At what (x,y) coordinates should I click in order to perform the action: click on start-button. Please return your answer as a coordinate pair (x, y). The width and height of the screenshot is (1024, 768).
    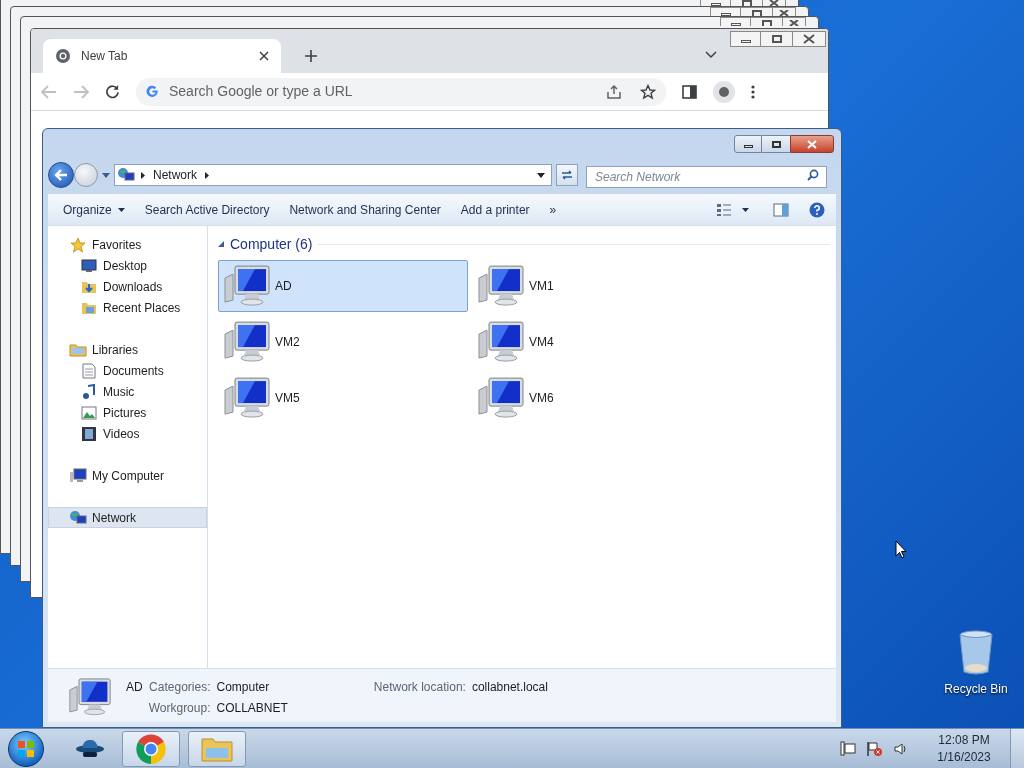
    Looking at the image, I should click on (26, 748).